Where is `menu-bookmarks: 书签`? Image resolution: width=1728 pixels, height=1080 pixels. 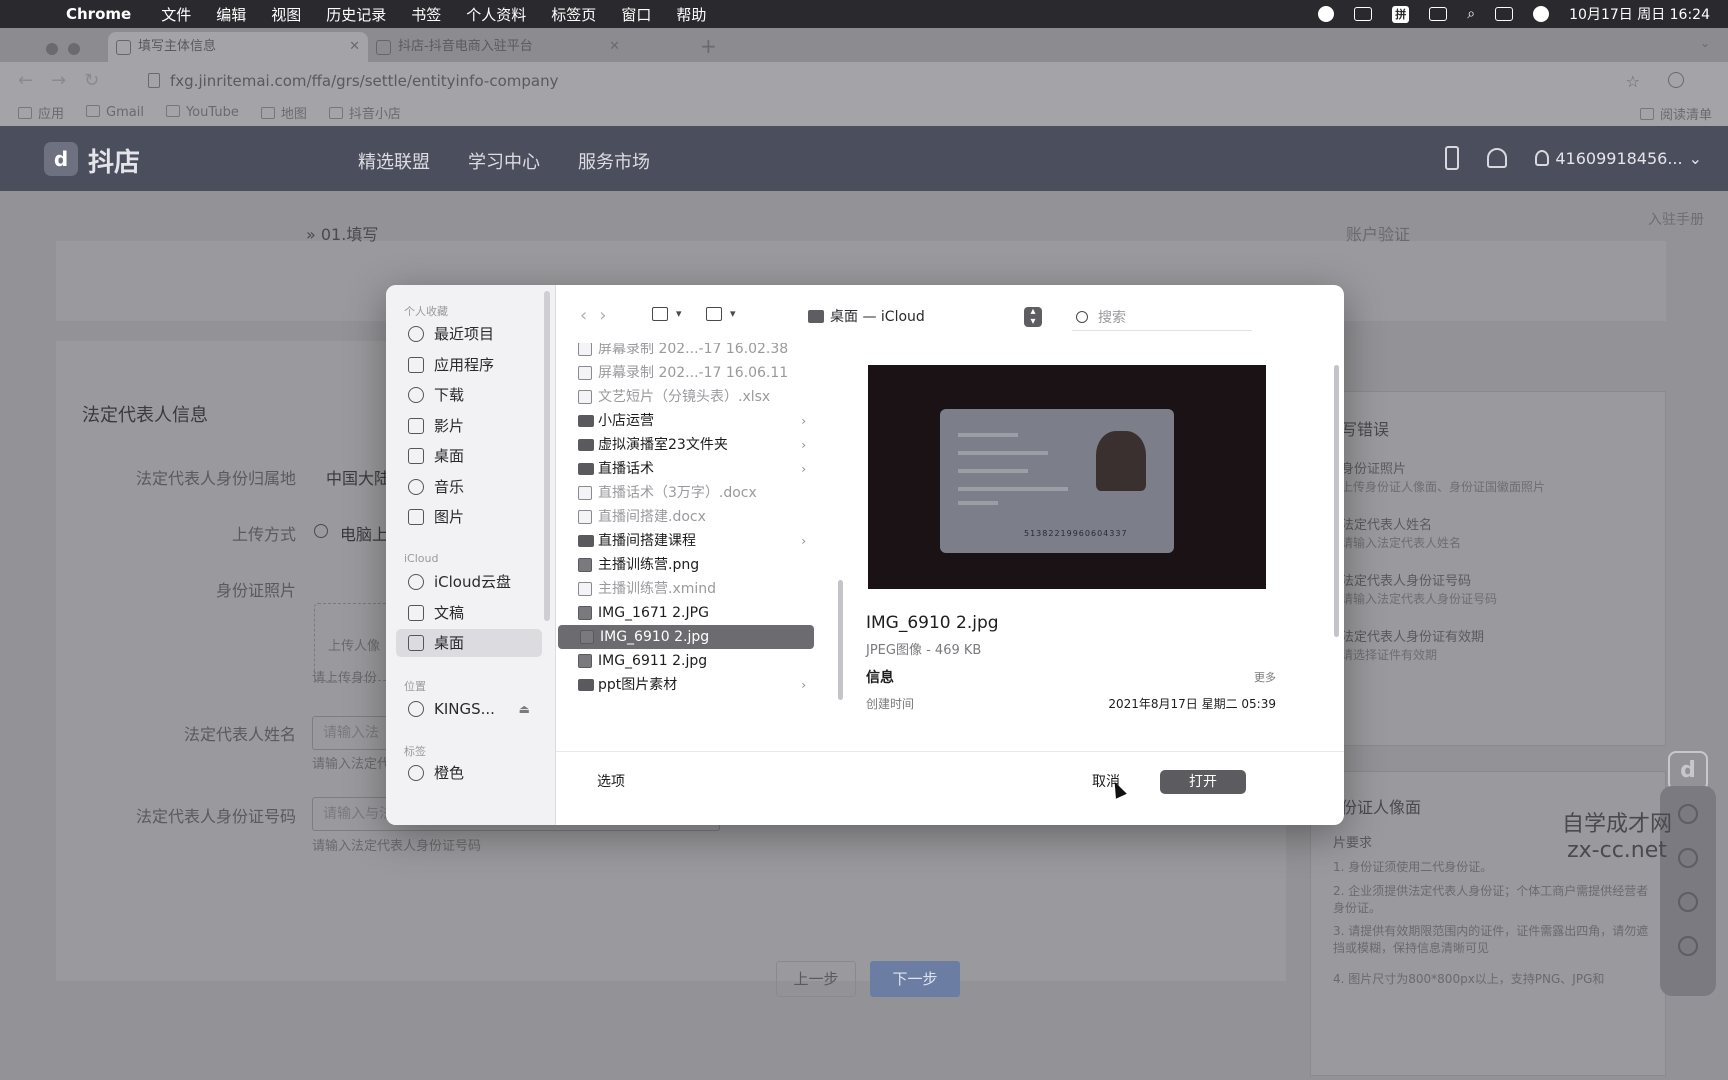
menu-bookmarks: 书签 is located at coordinates (426, 14).